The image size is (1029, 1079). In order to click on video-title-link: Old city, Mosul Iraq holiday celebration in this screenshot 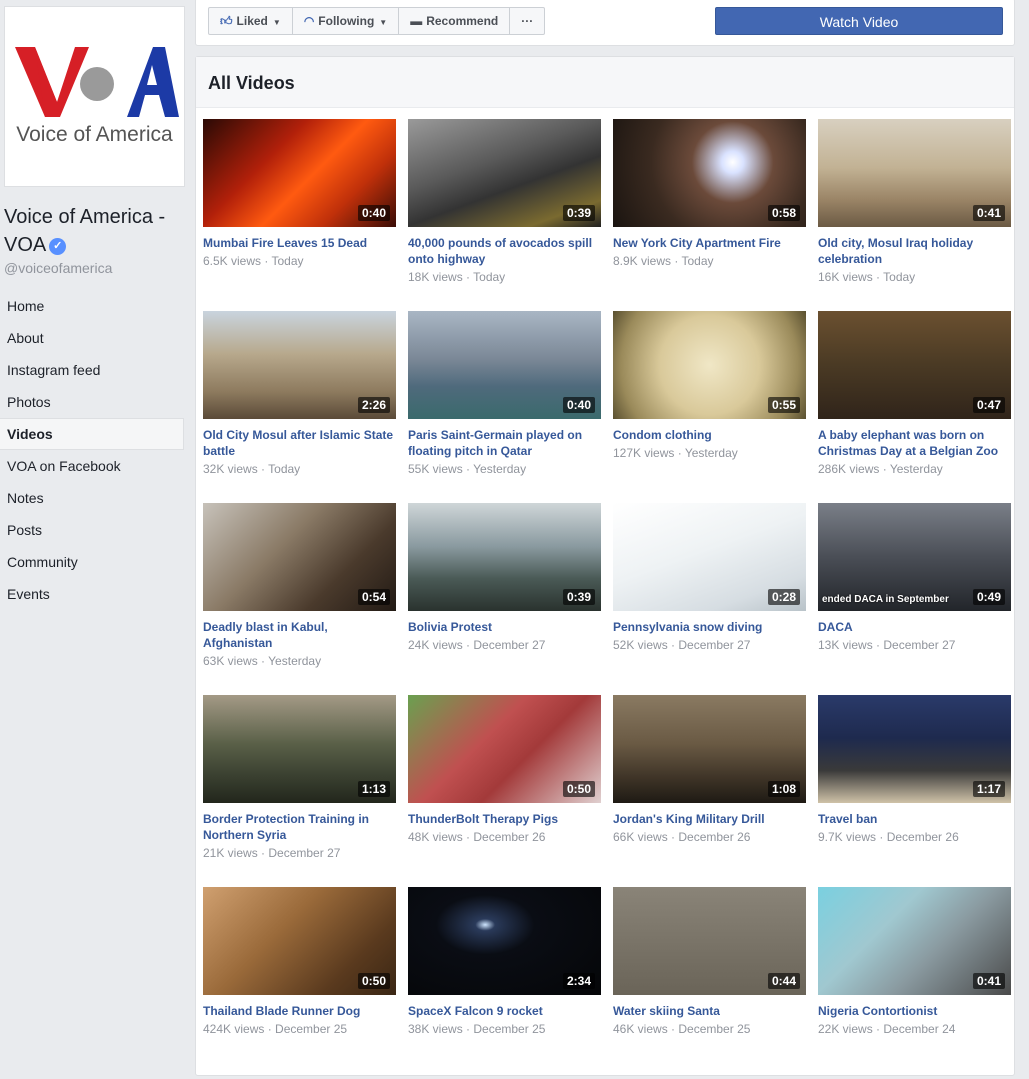, I will do `click(914, 251)`.